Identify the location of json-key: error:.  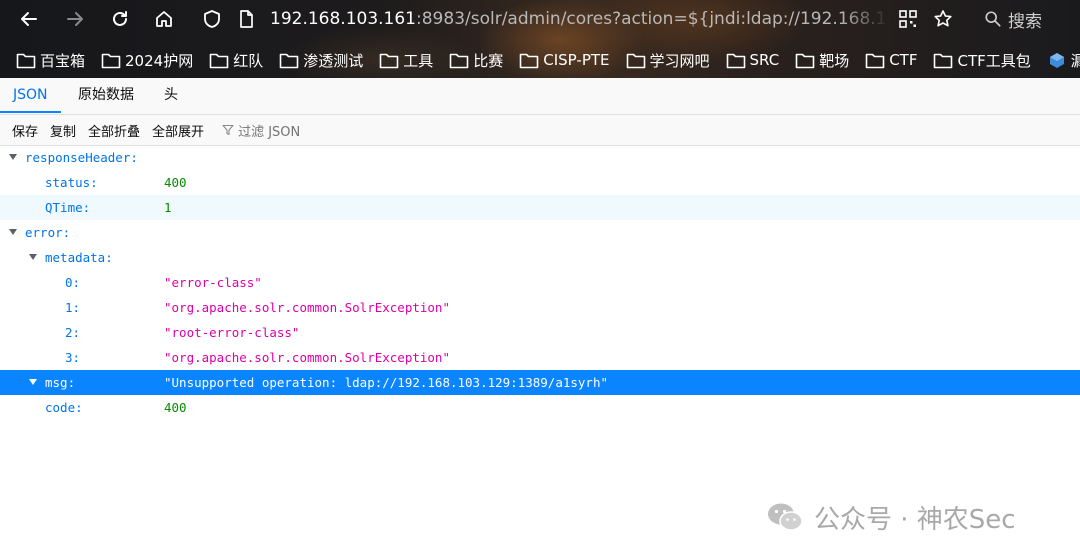
(48, 232).